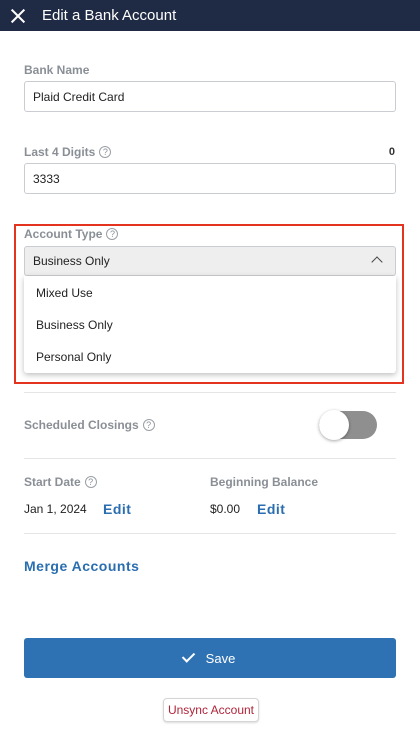 Image resolution: width=420 pixels, height=753 pixels. What do you see at coordinates (63, 234) in the screenshot?
I see `account-type-label: Account Type` at bounding box center [63, 234].